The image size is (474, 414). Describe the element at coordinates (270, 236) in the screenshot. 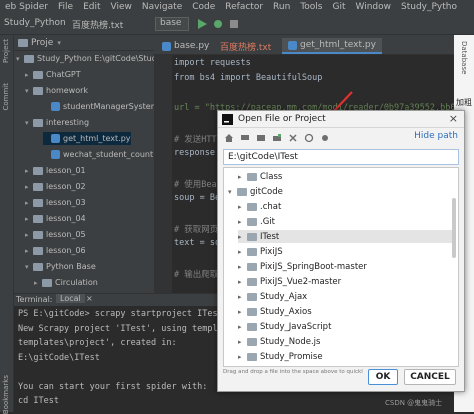

I see `dialog-tree-label: ITest` at that location.